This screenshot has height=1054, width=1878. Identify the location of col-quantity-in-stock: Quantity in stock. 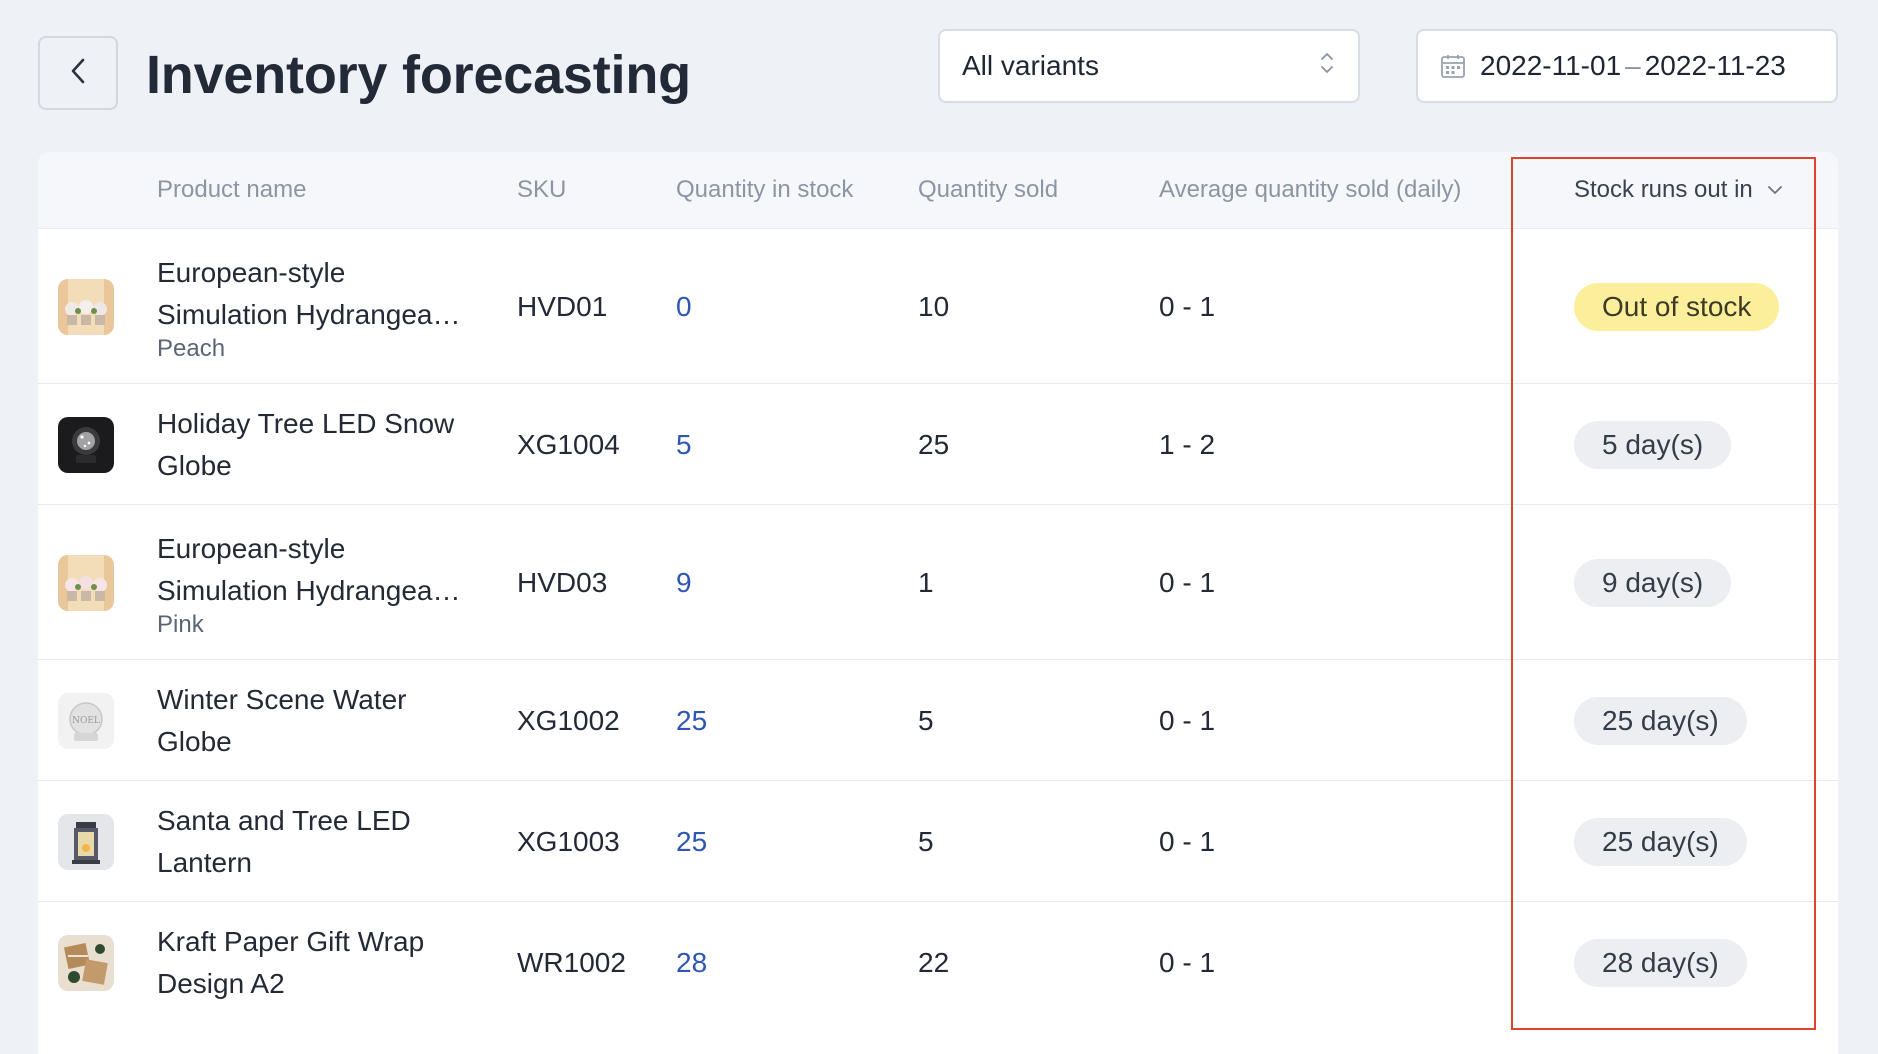
(765, 189).